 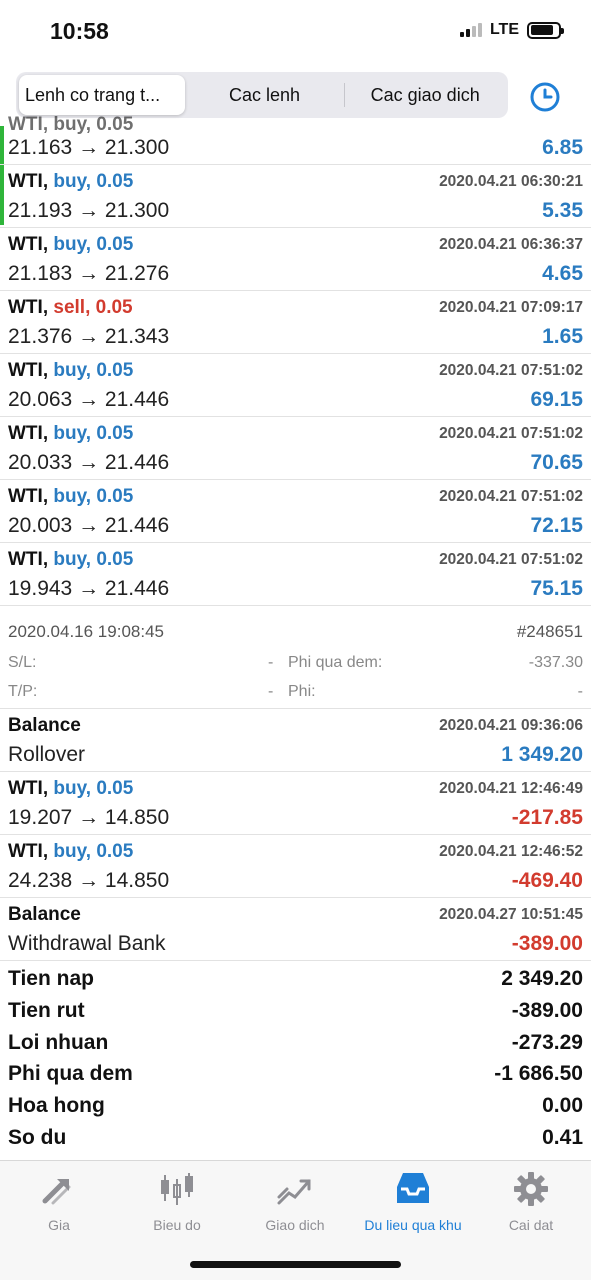 What do you see at coordinates (562, 210) in the screenshot?
I see `deal-profit: 5.35` at bounding box center [562, 210].